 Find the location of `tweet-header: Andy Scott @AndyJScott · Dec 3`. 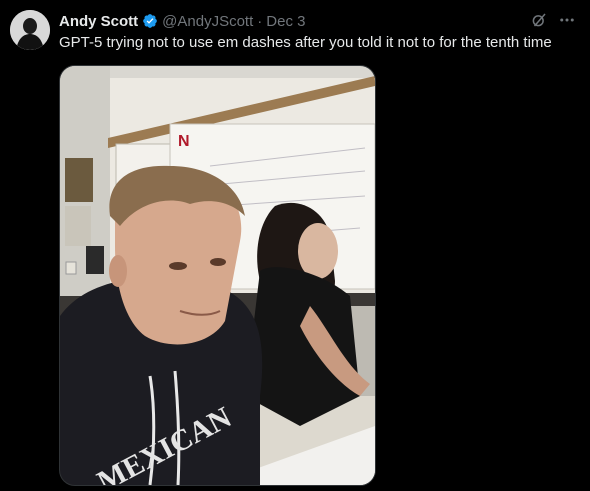

tweet-header: Andy Scott @AndyJScott · Dec 3 is located at coordinates (182, 21).